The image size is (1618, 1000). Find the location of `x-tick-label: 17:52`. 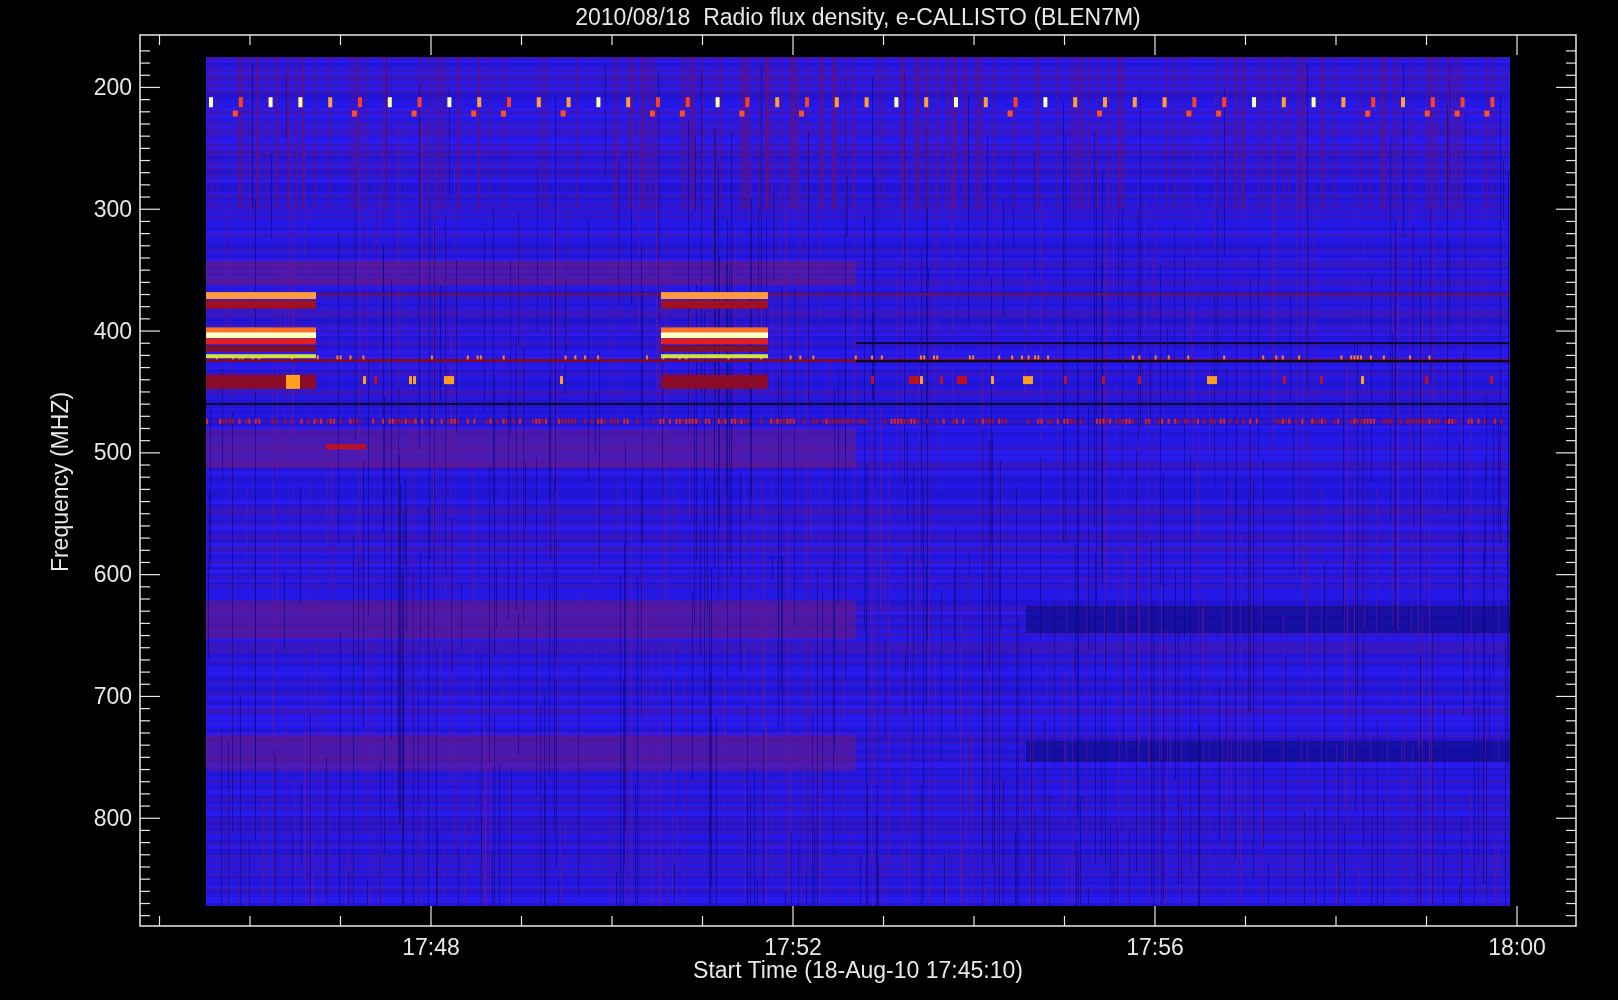

x-tick-label: 17:52 is located at coordinates (793, 947).